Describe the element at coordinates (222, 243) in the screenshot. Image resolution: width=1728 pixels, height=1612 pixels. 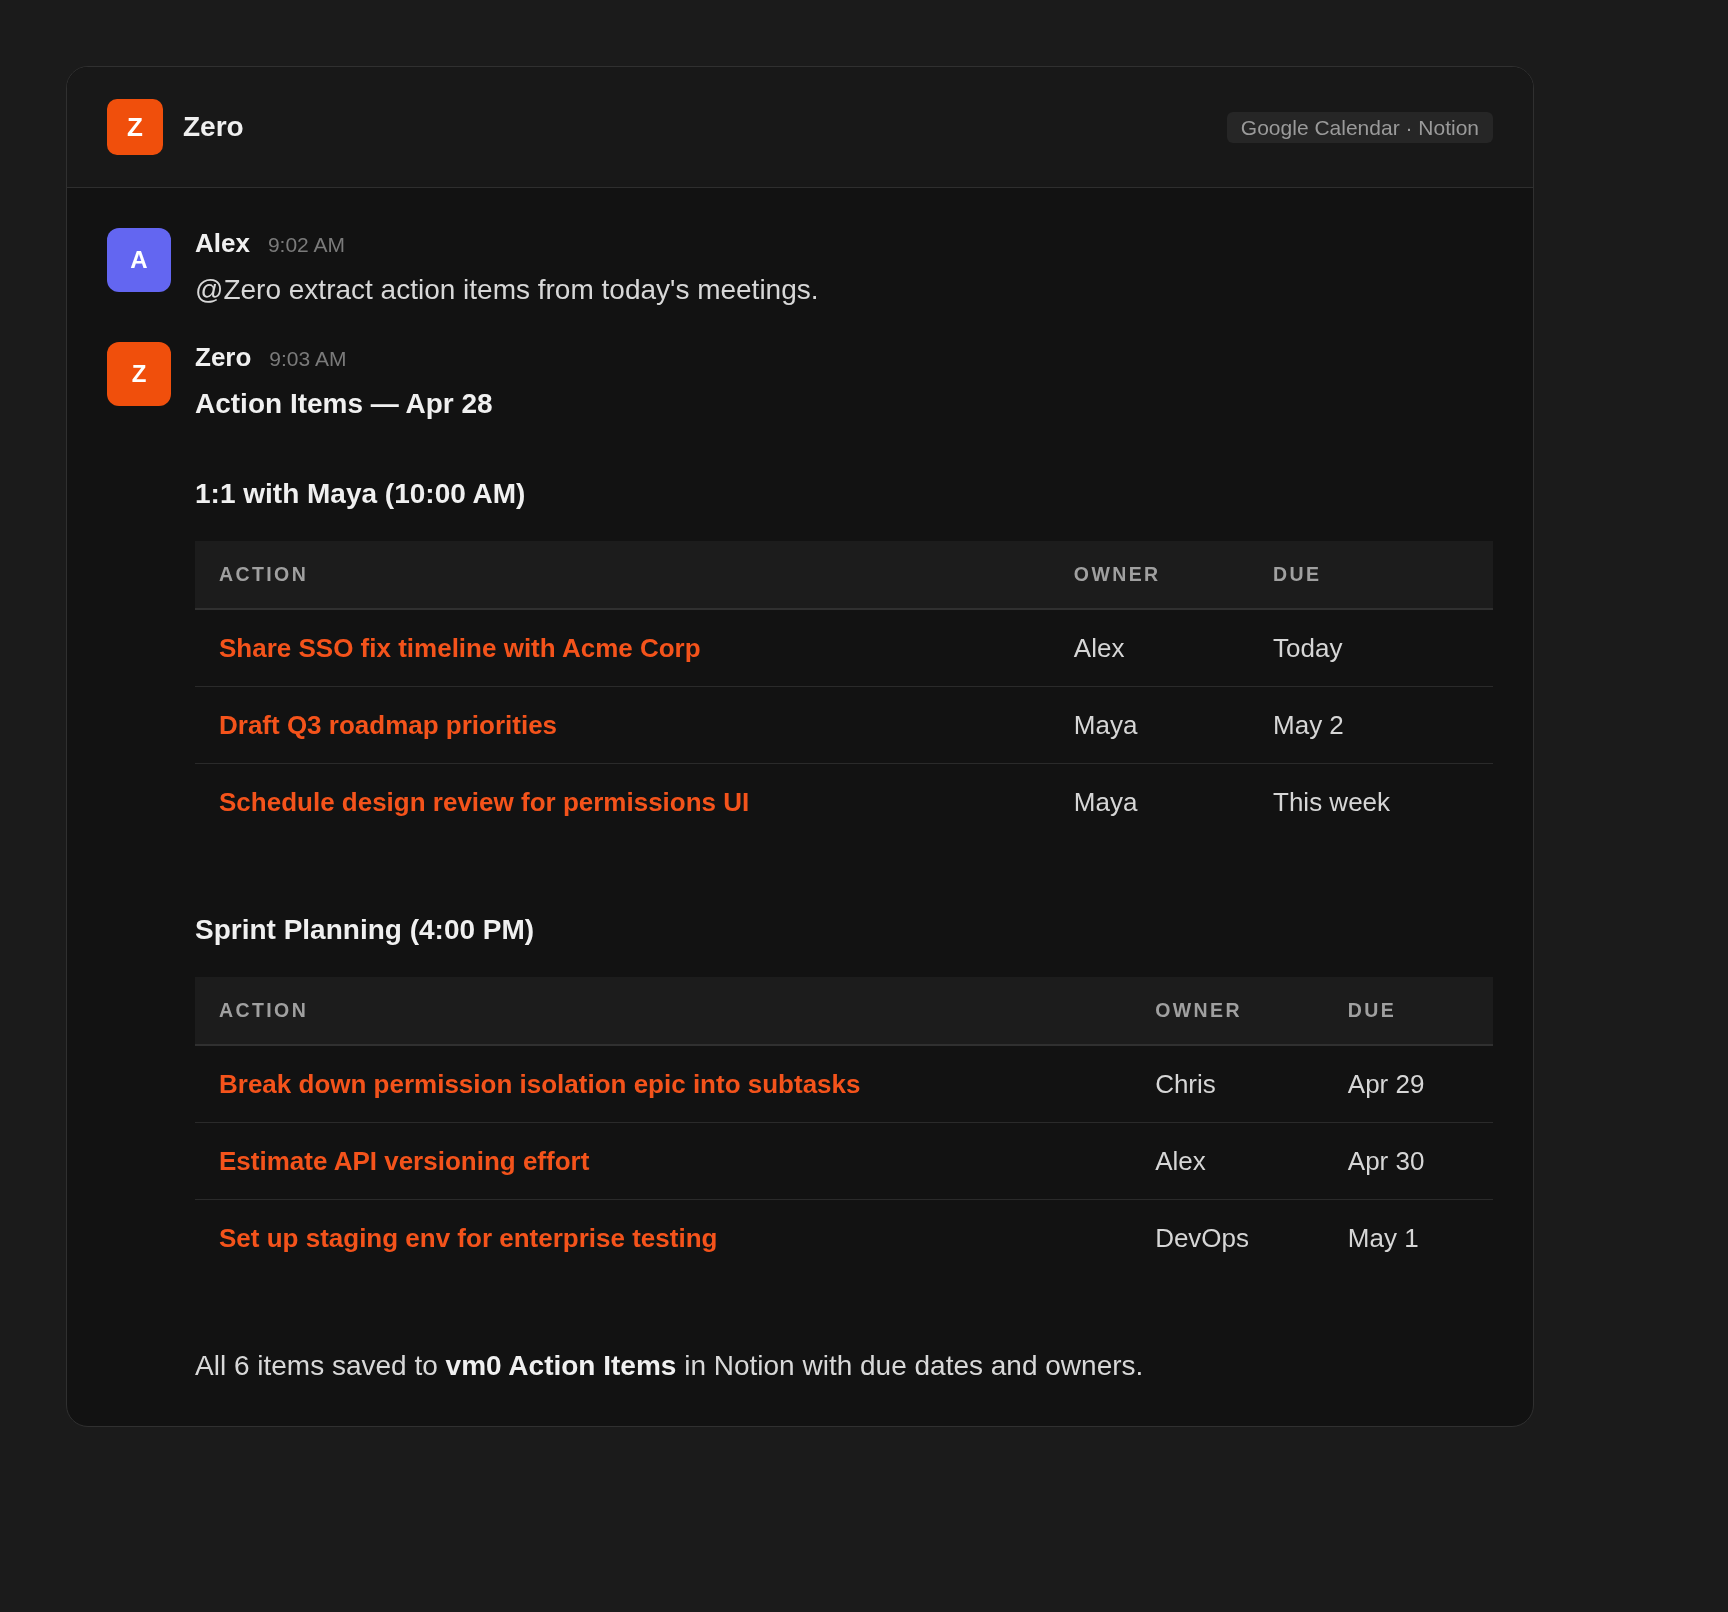
I see `author-name: Alex` at that location.